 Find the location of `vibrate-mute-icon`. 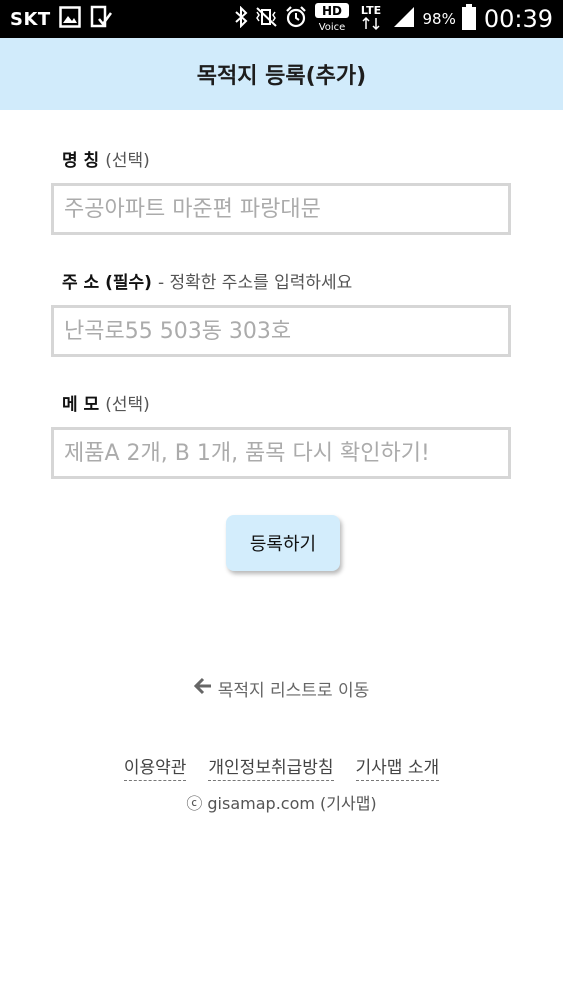

vibrate-mute-icon is located at coordinates (266, 19).